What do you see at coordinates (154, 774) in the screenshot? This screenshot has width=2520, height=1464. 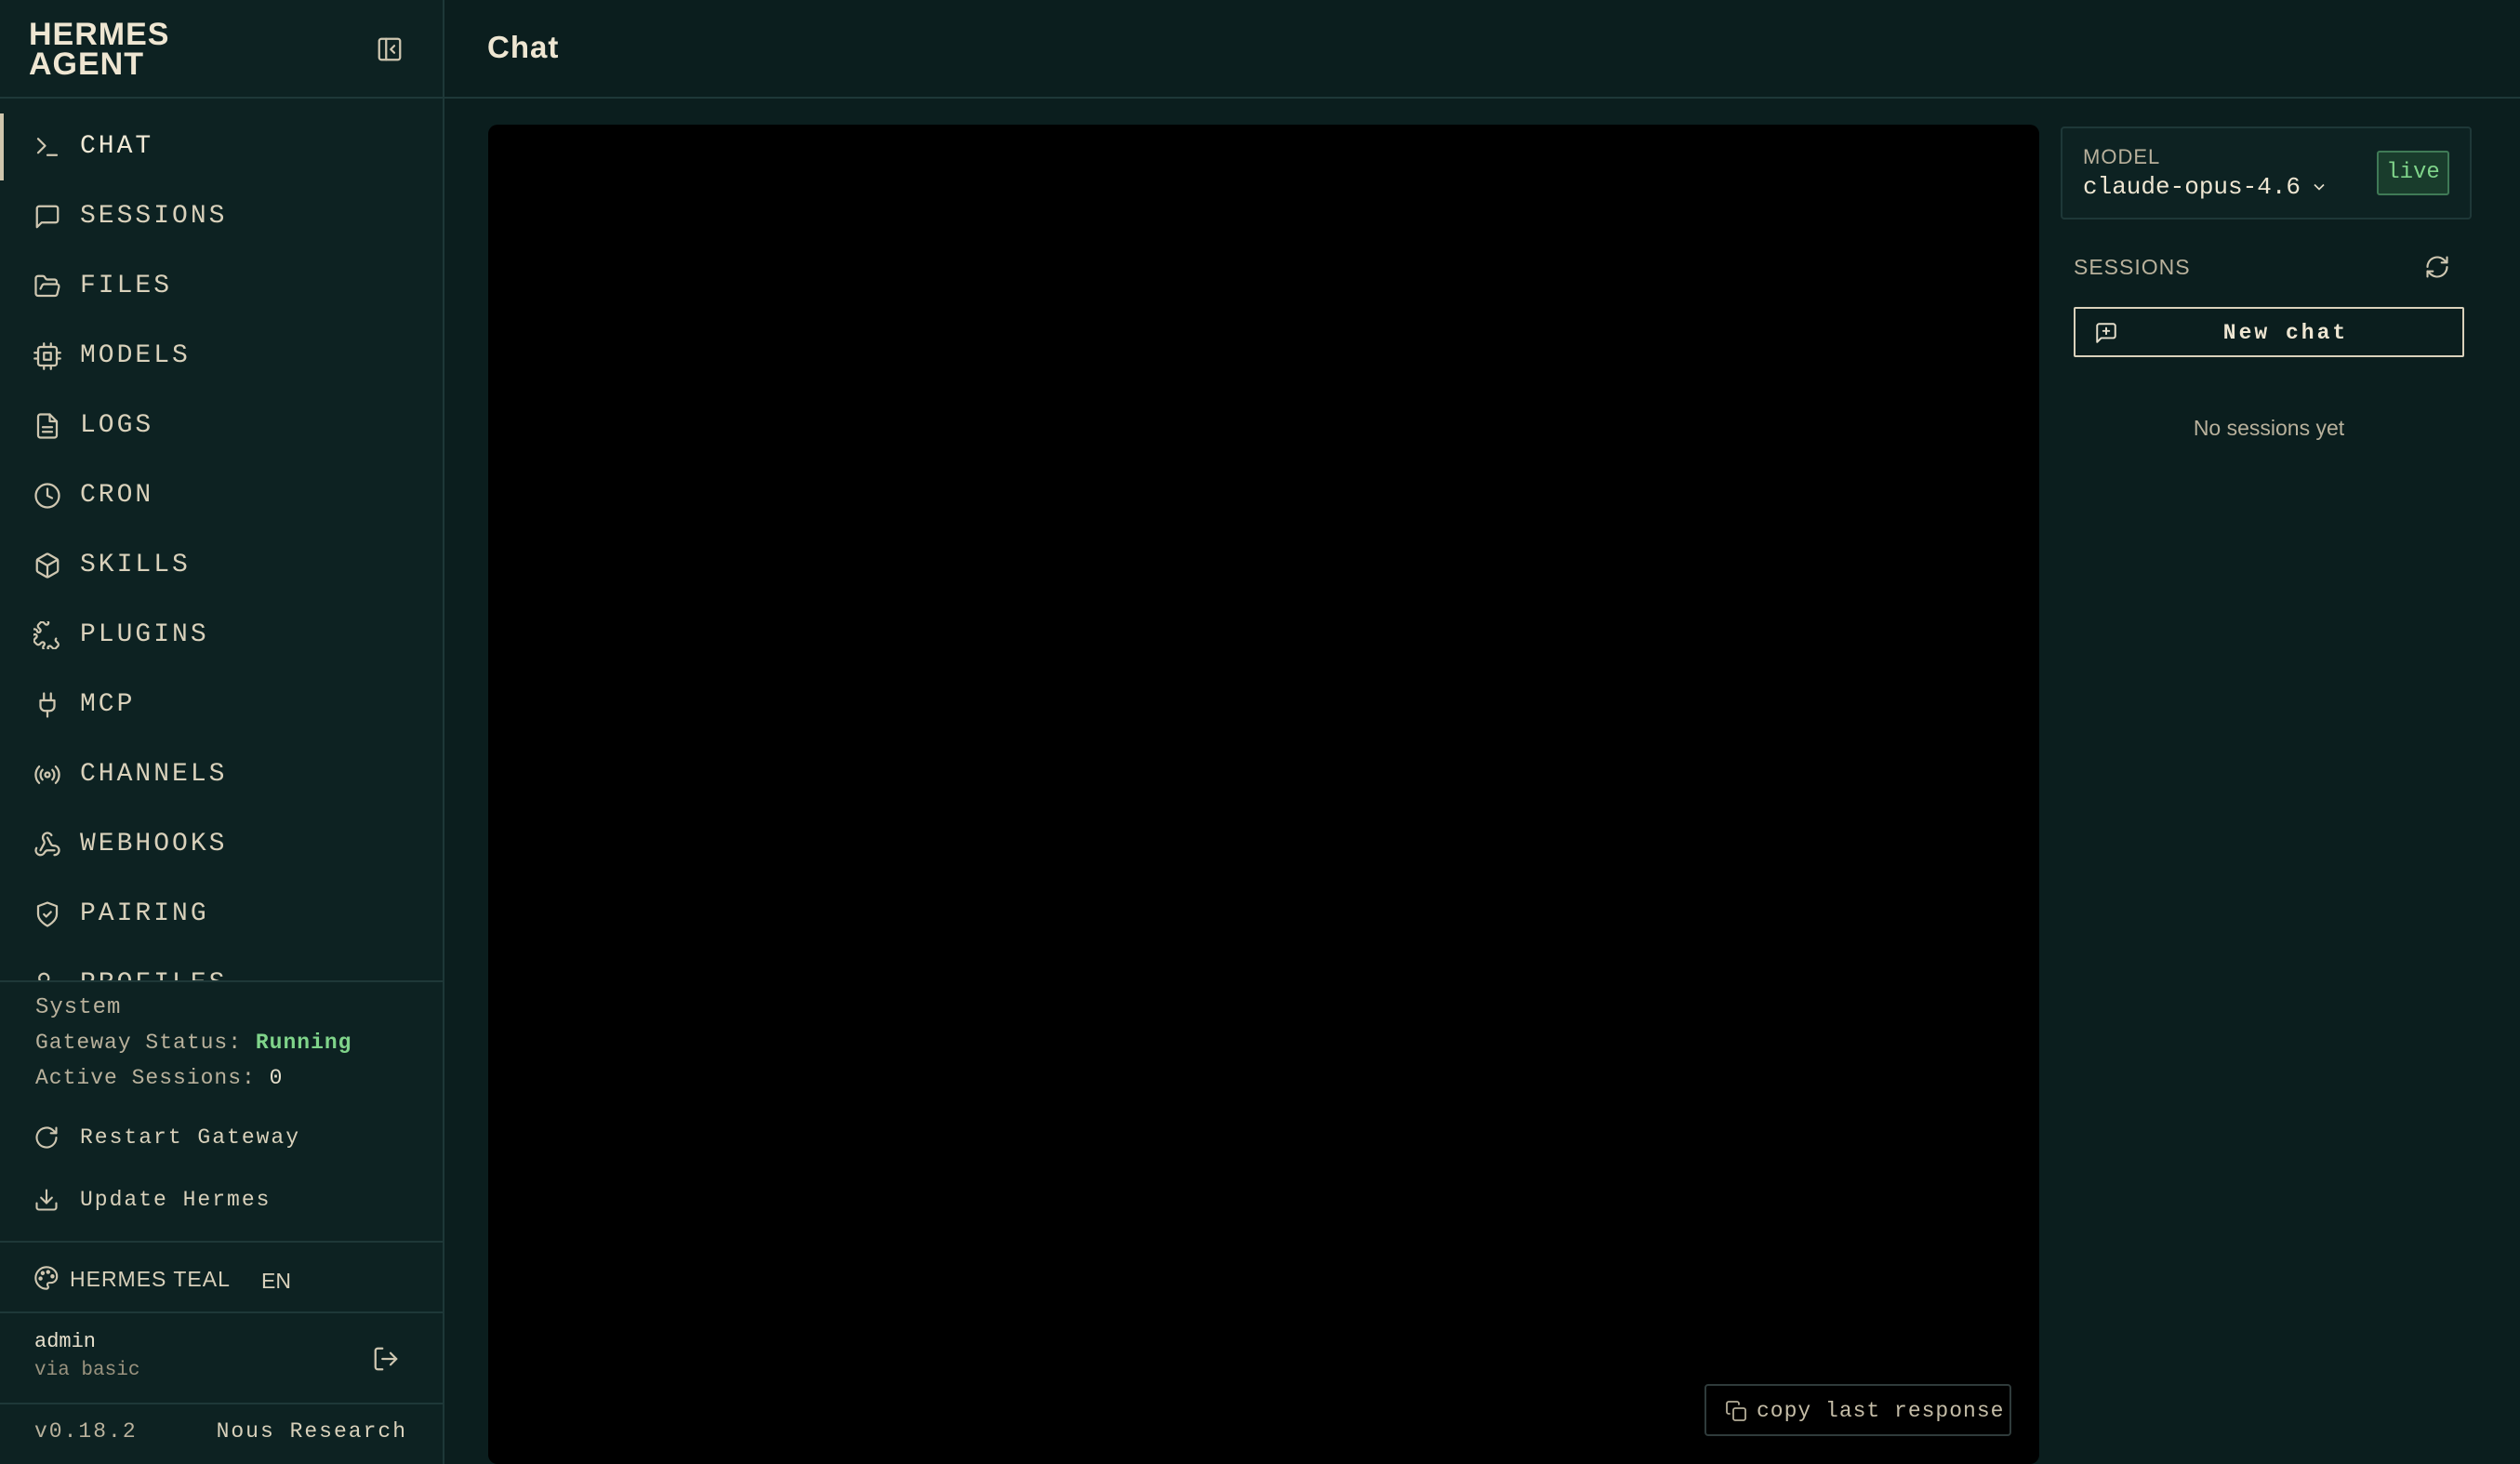 I see `sidebar-item-label: CHANNELS` at bounding box center [154, 774].